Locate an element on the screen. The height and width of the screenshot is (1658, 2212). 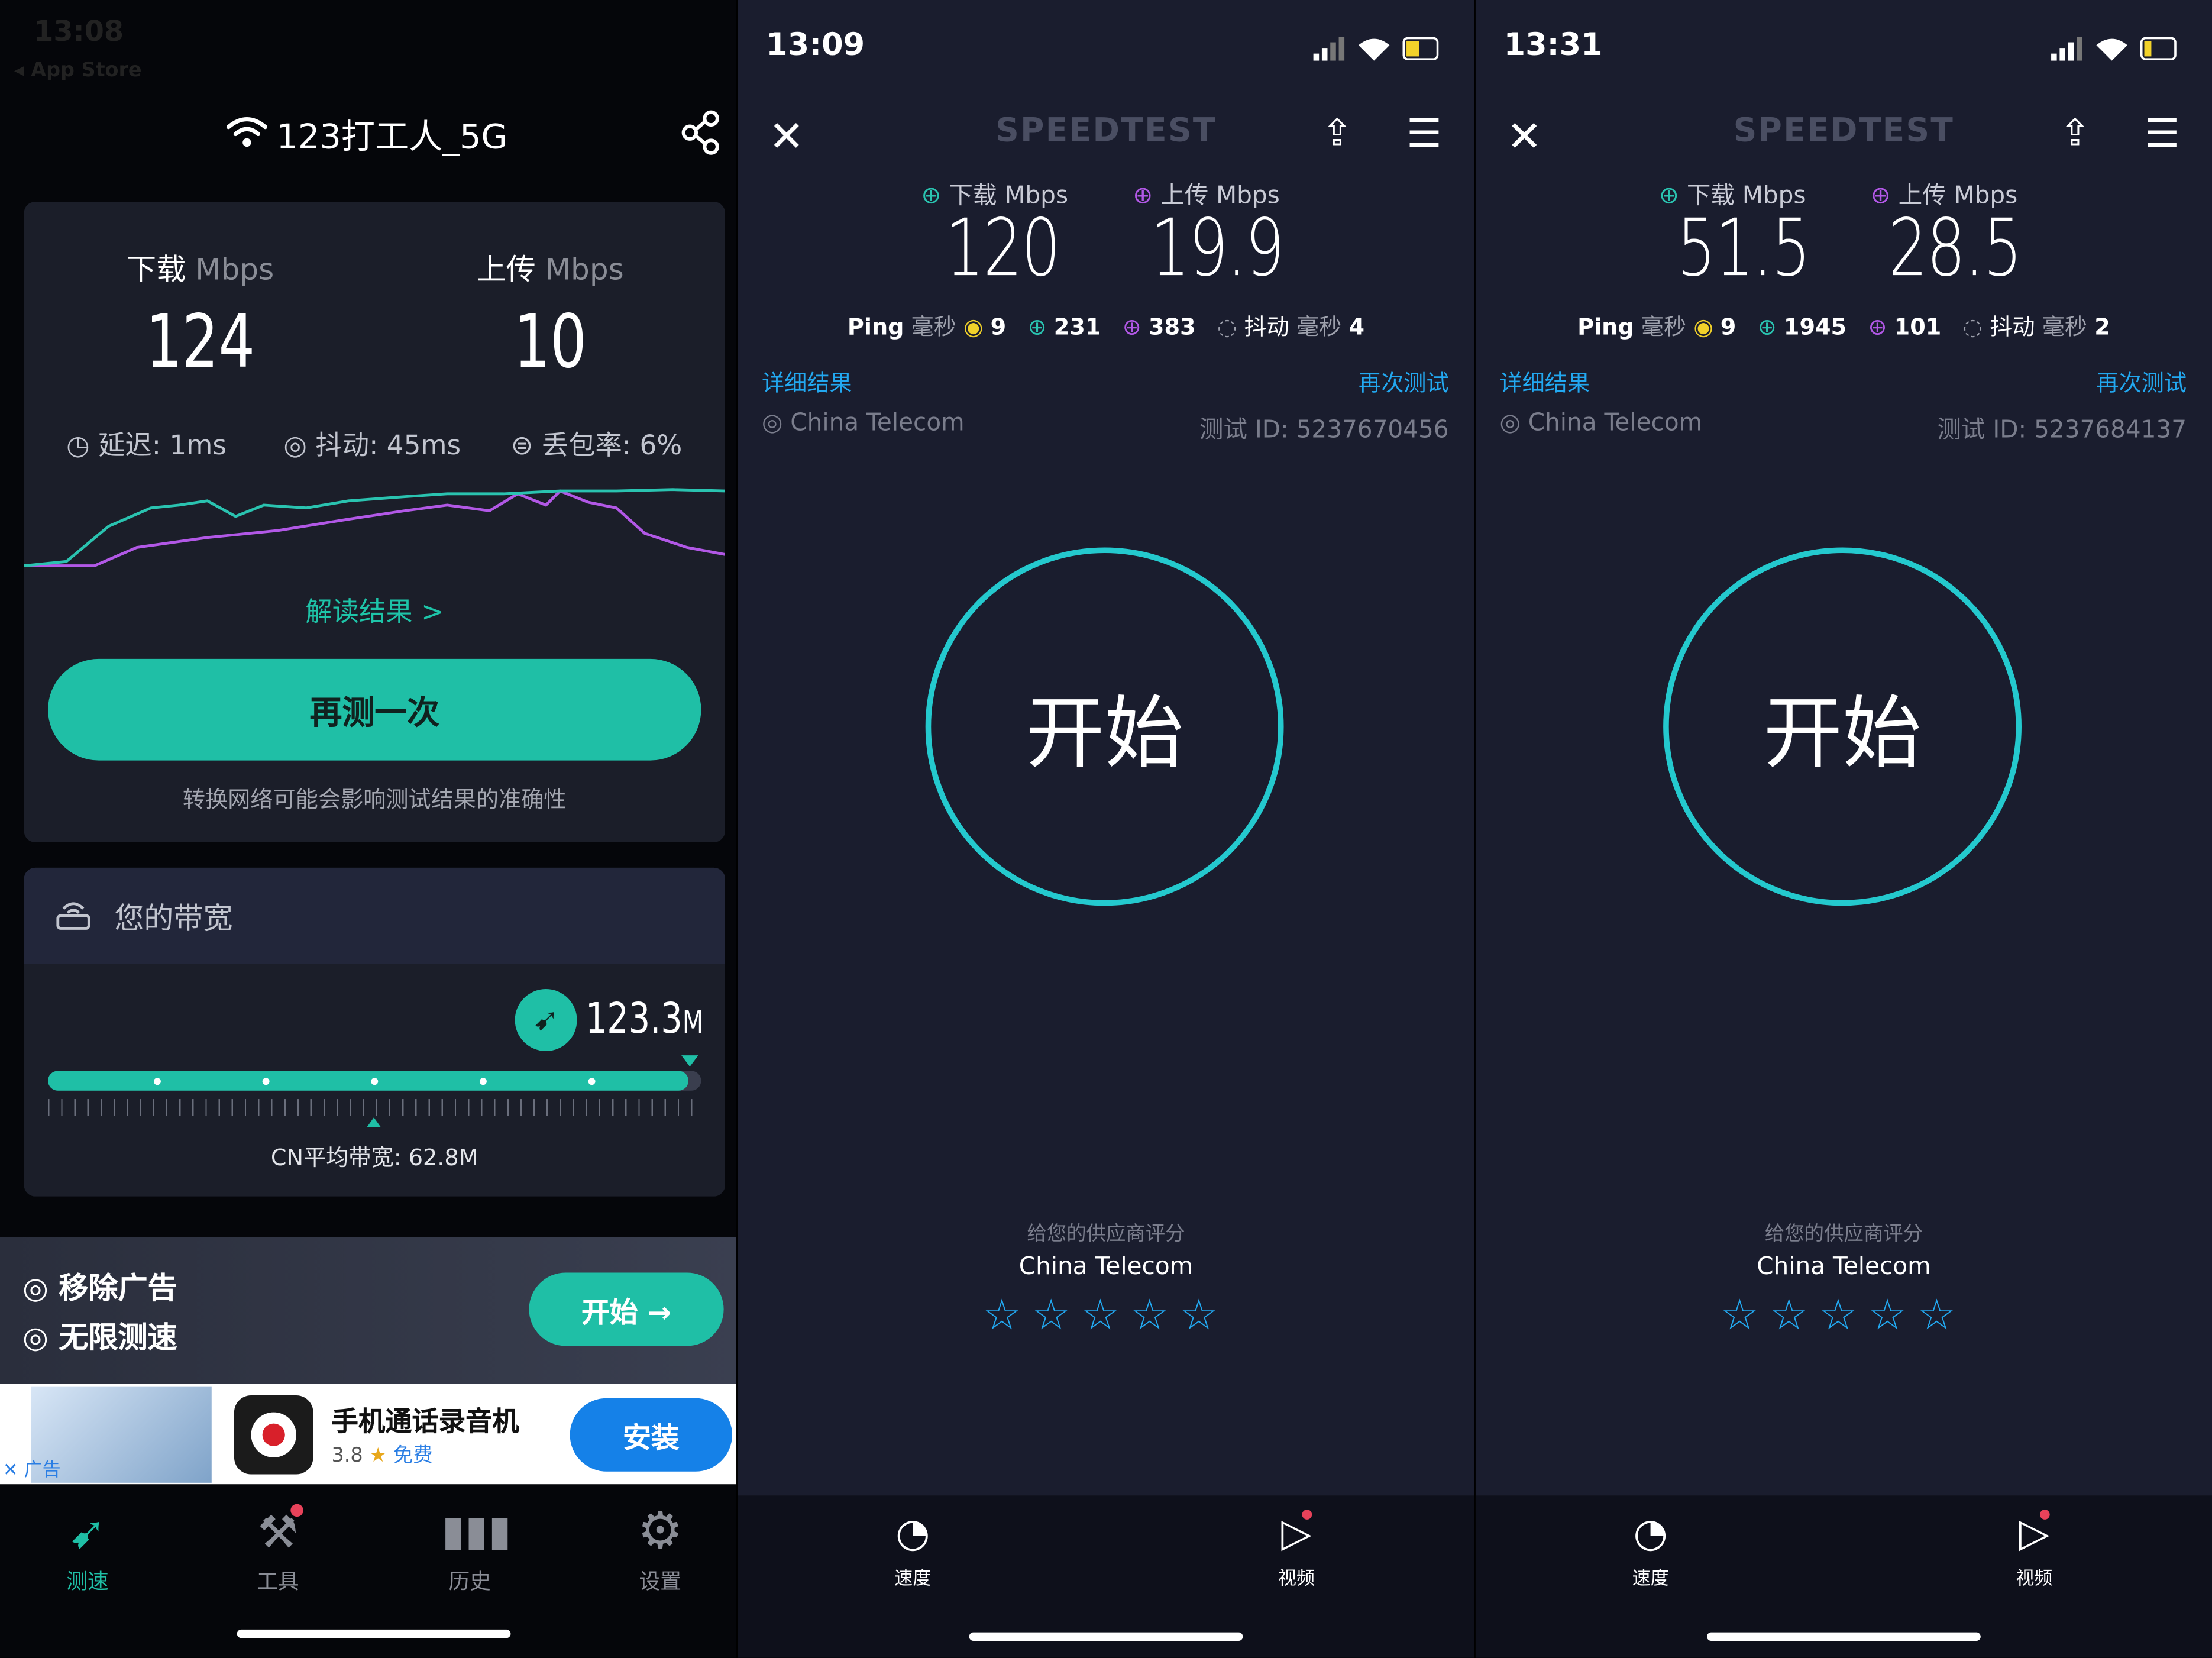
wifi-icon: ◎ is located at coordinates (1510, 423).